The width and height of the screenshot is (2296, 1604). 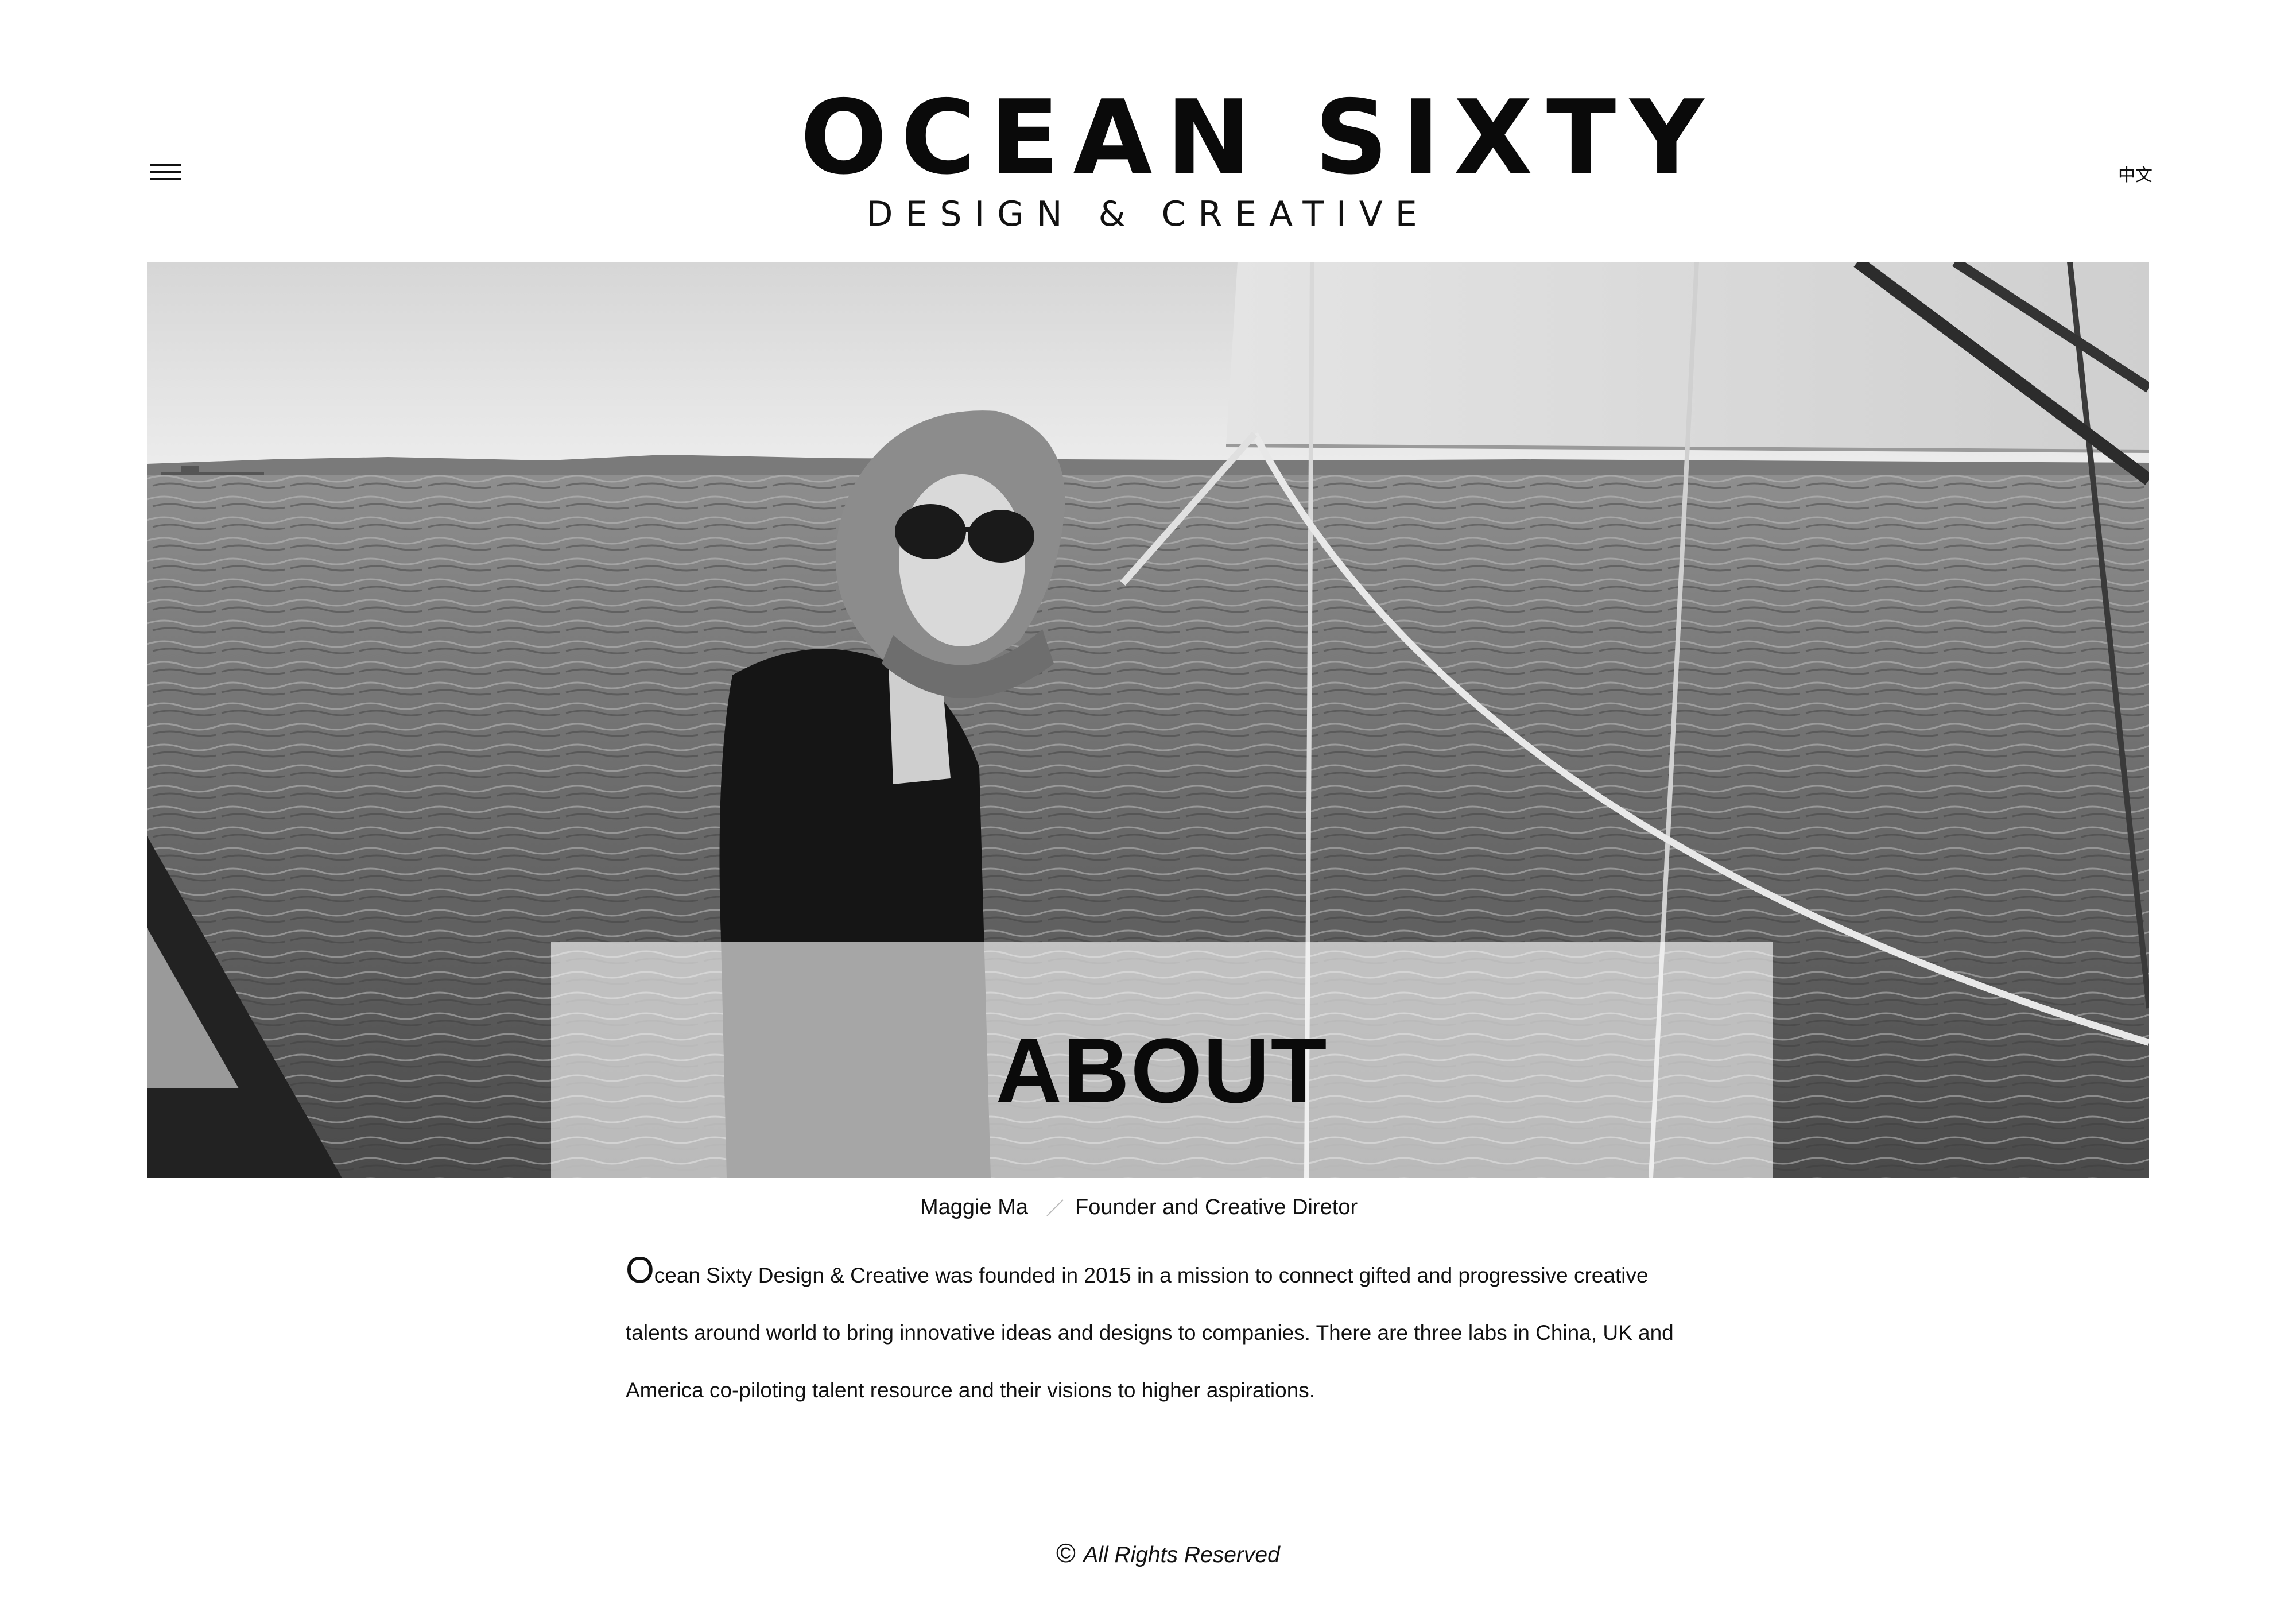 What do you see at coordinates (1216, 1207) in the screenshot?
I see `founder-role: Founder and Creative Diretor` at bounding box center [1216, 1207].